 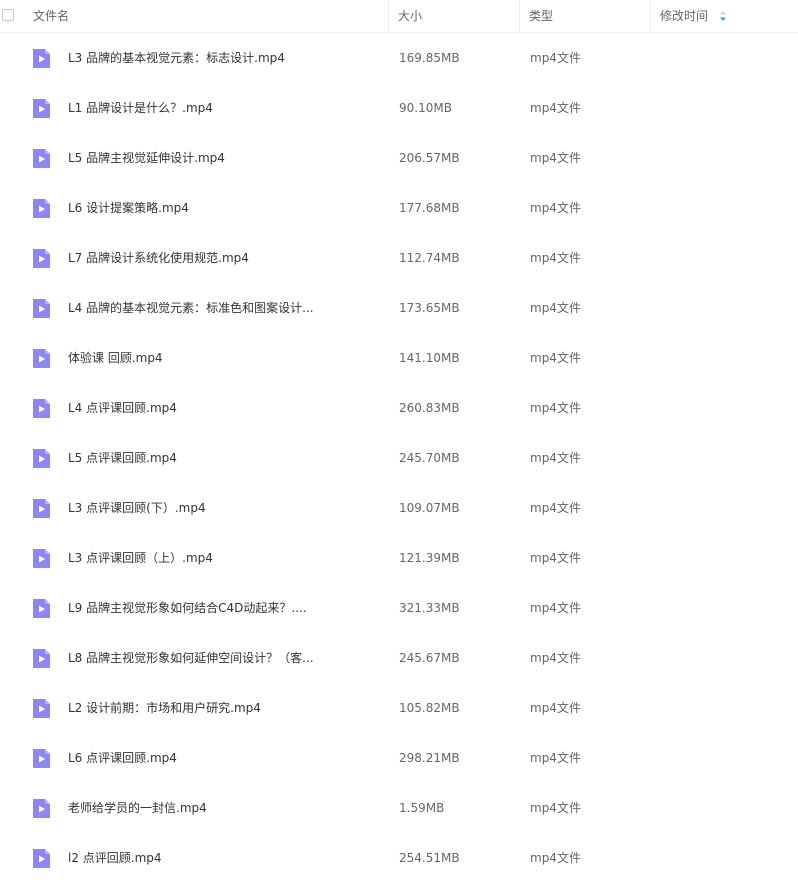 I want to click on file-row: l2 点评回顾.mp4 254.51MB mp4文件, so click(x=399, y=858).